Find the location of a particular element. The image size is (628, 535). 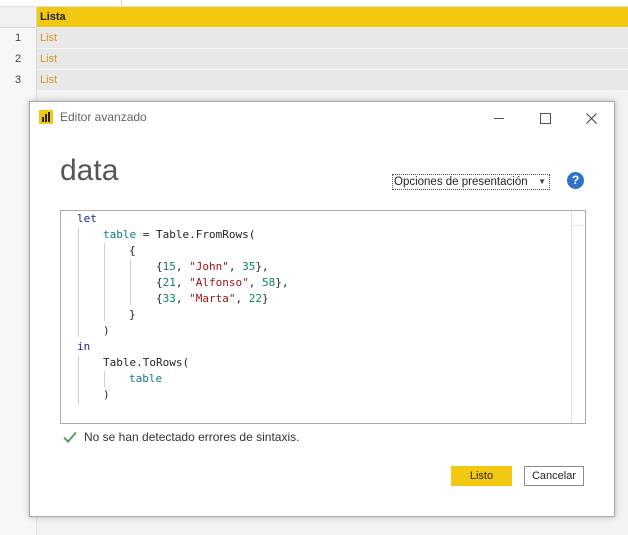

code-line: Table.ToRows( is located at coordinates (146, 362).